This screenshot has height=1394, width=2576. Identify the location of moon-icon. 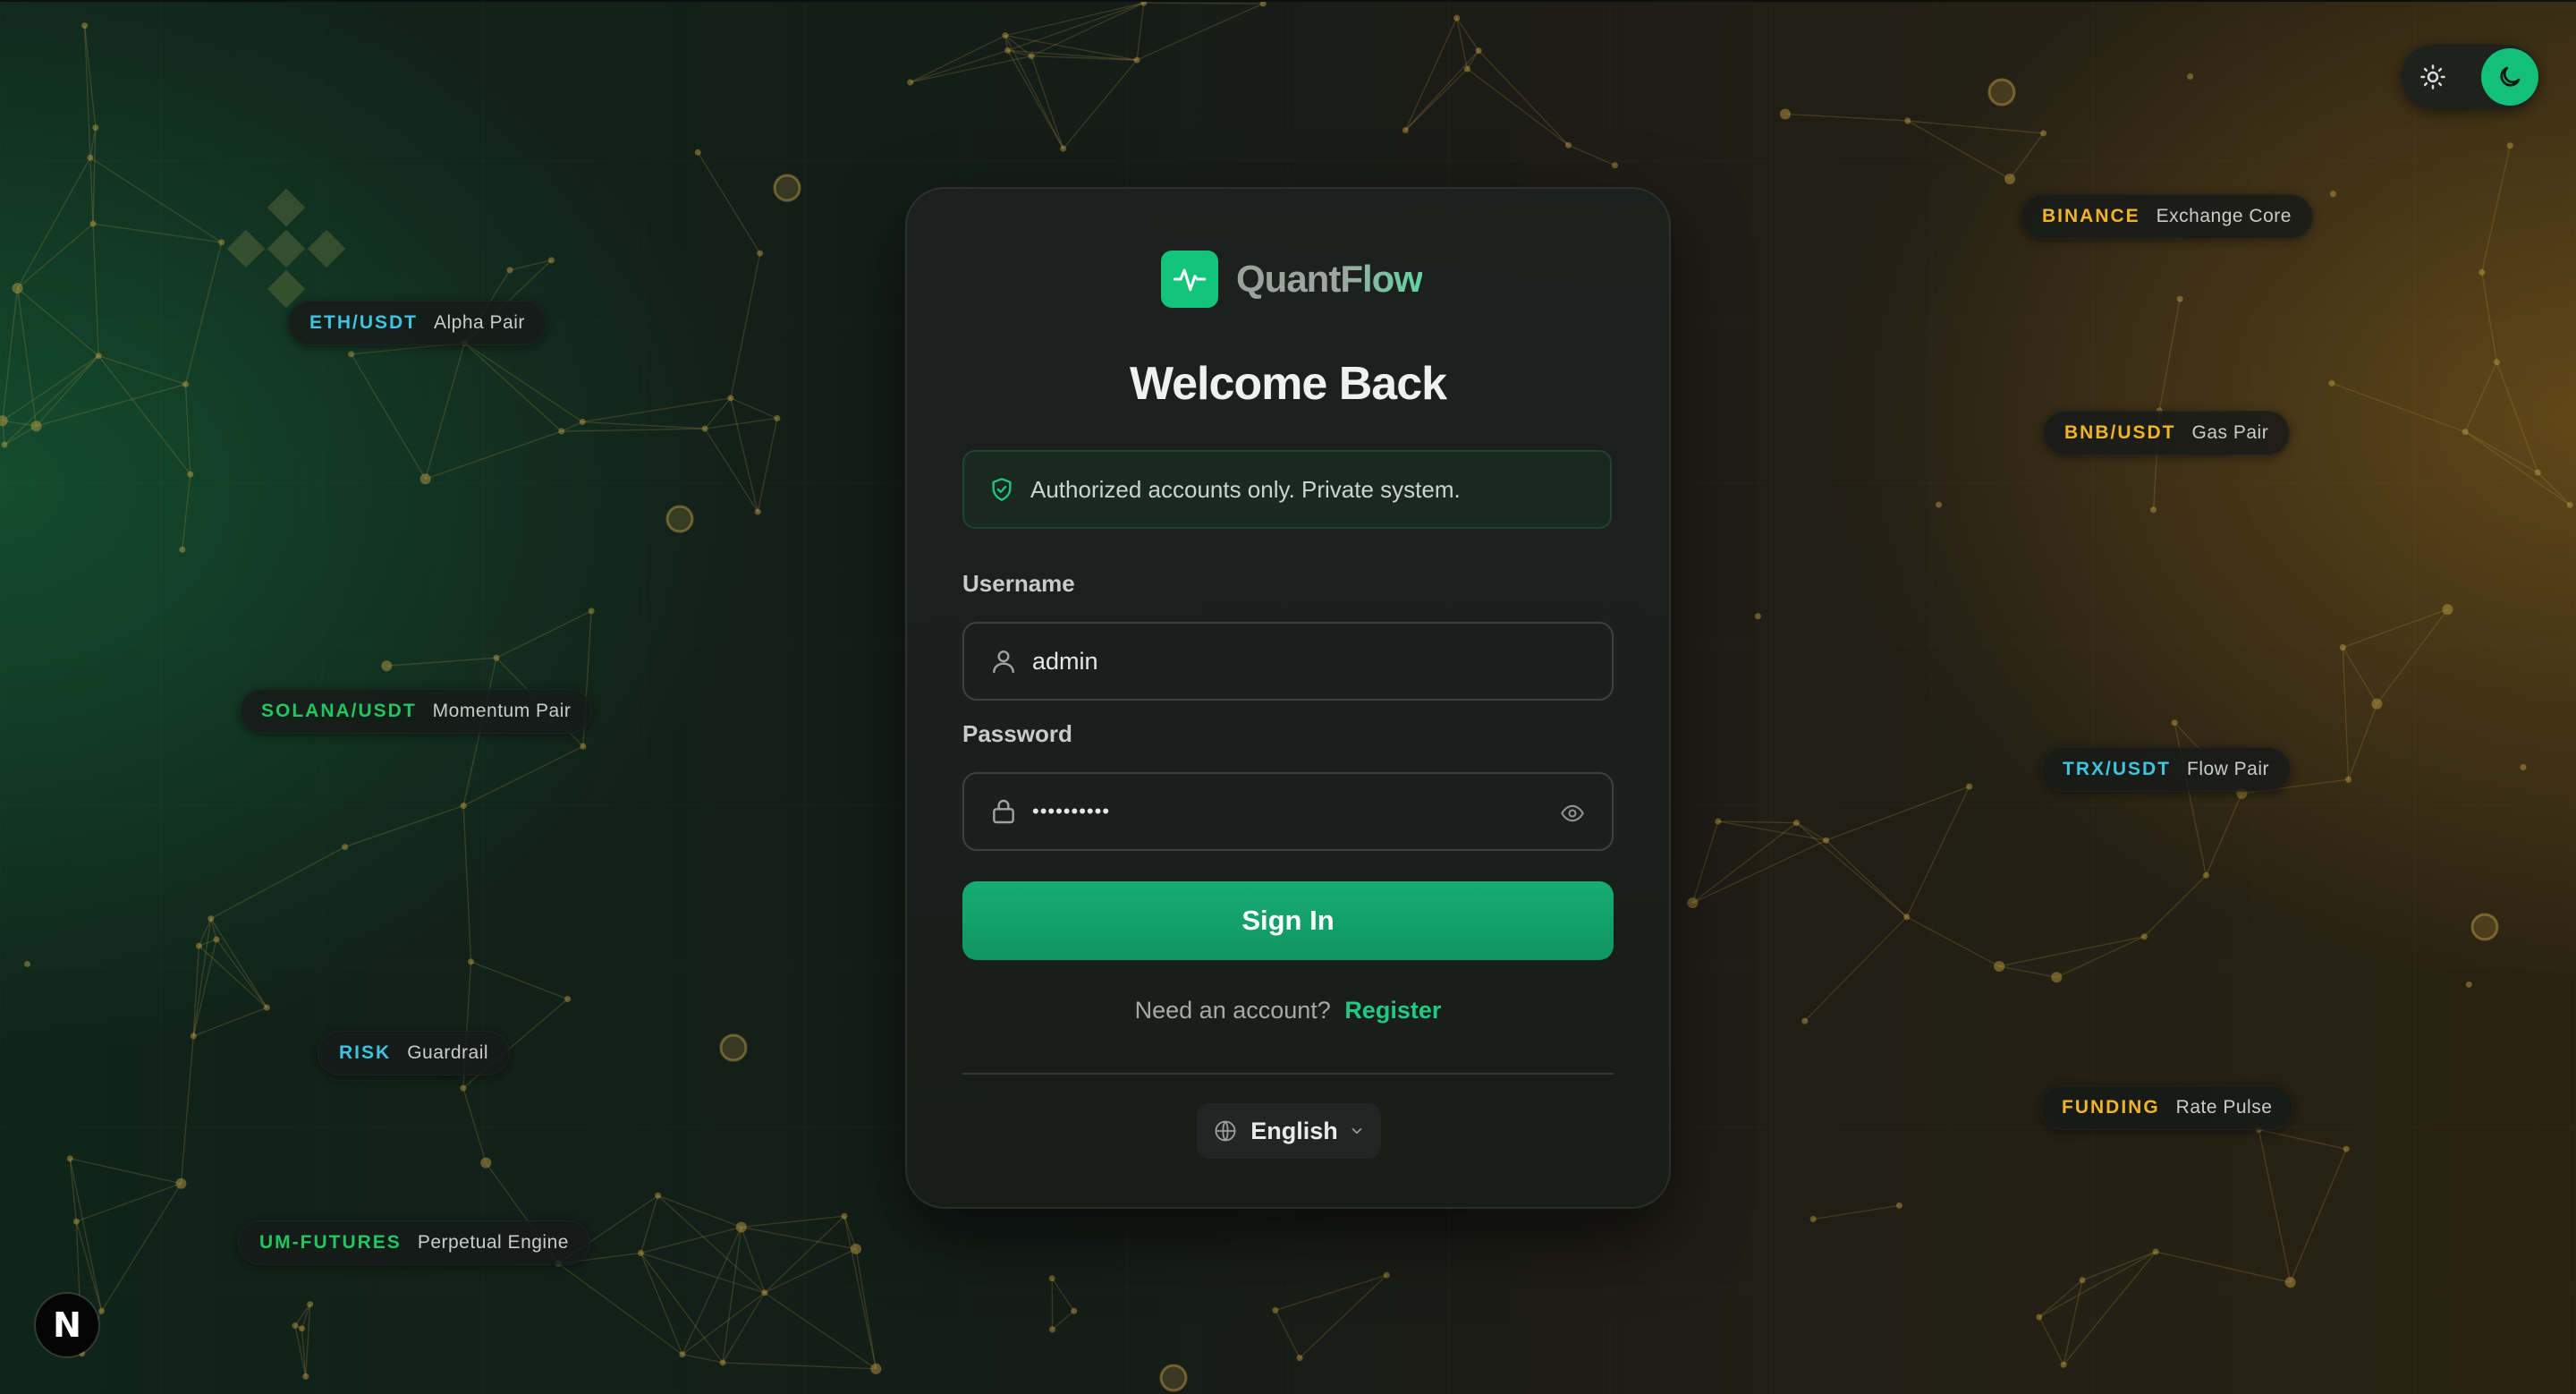
(2510, 76).